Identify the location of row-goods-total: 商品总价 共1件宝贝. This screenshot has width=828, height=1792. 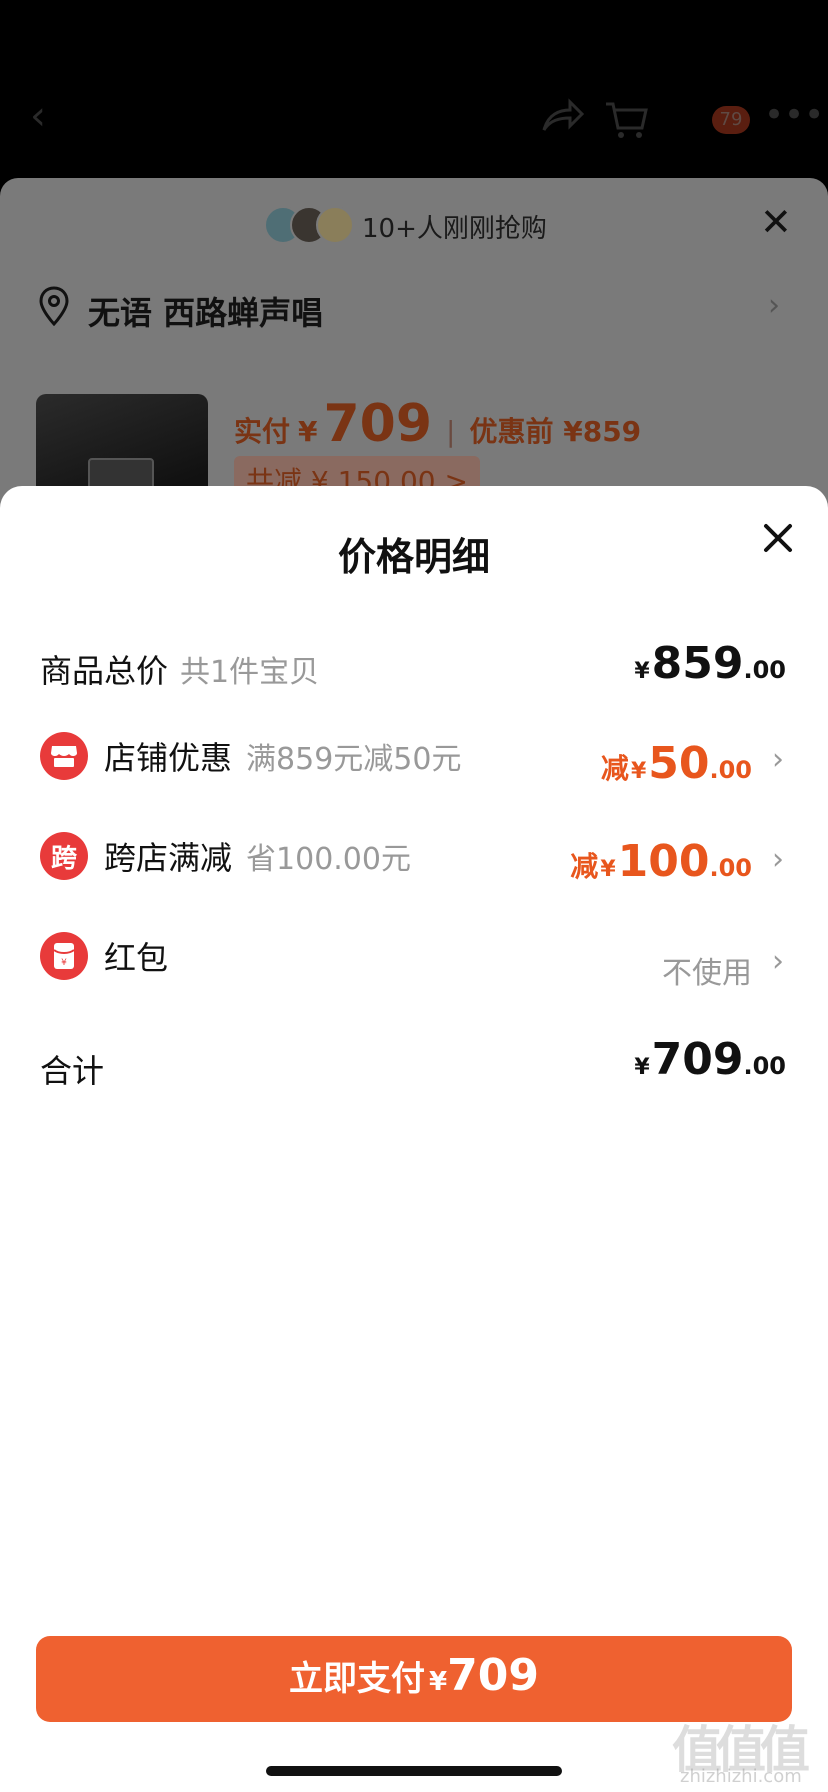
(179, 669).